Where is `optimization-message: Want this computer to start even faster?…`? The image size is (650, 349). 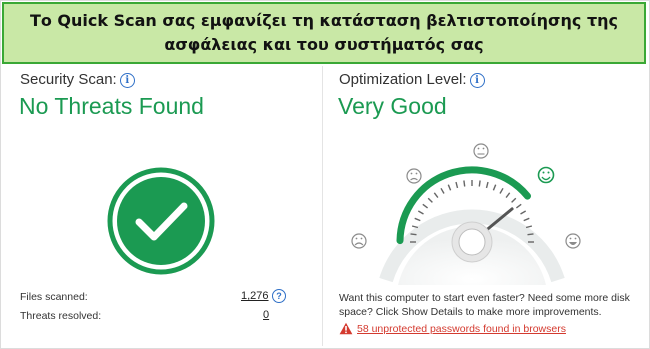 optimization-message: Want this computer to start even faster?… is located at coordinates (484, 305).